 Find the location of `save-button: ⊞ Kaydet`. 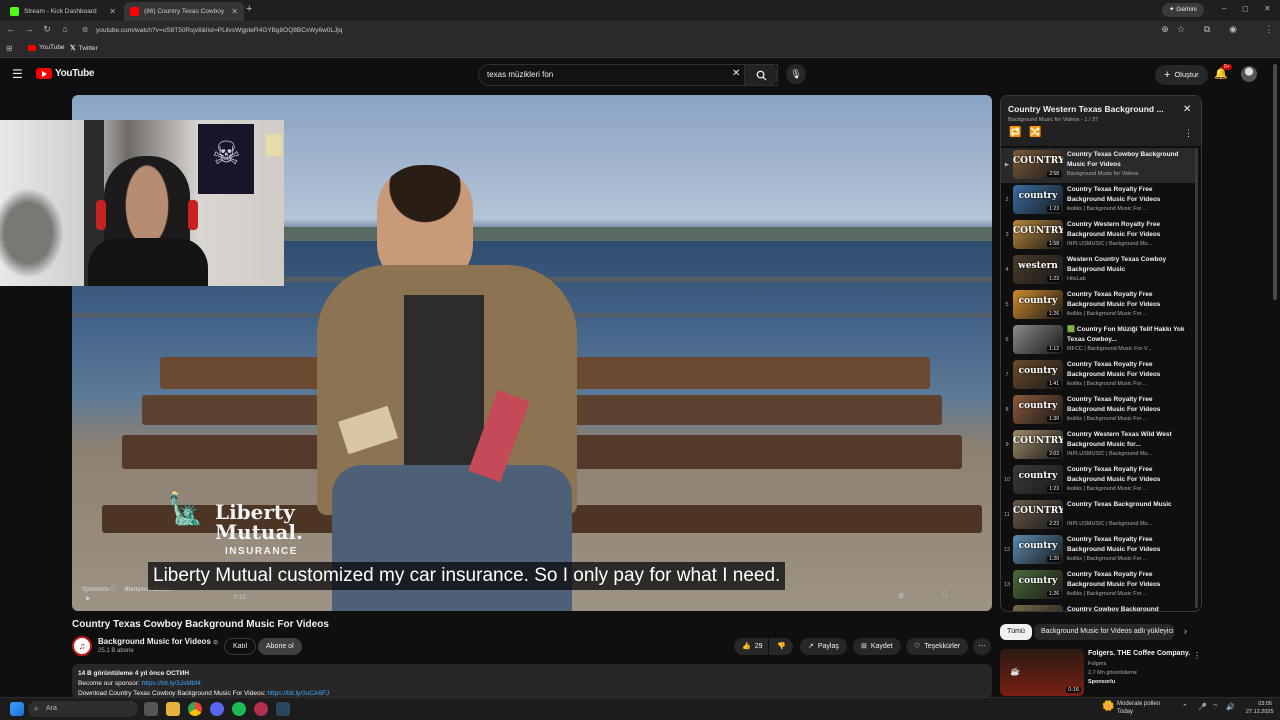

save-button: ⊞ Kaydet is located at coordinates (877, 646).